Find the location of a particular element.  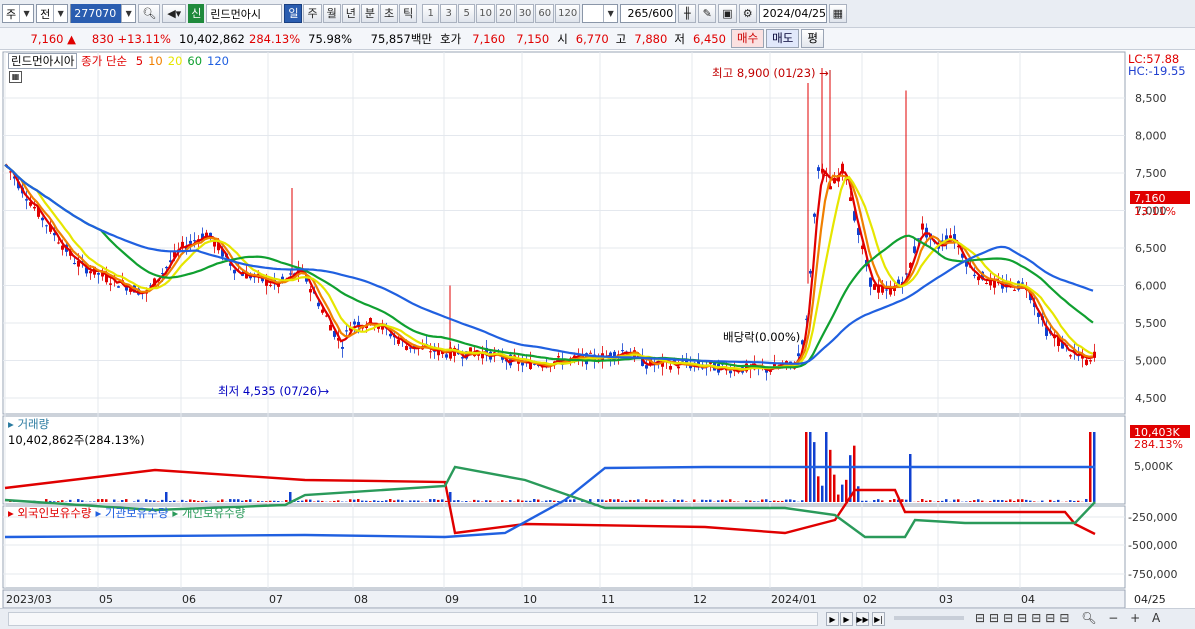

market-type-select: 주 ▼ is located at coordinates (18, 13).